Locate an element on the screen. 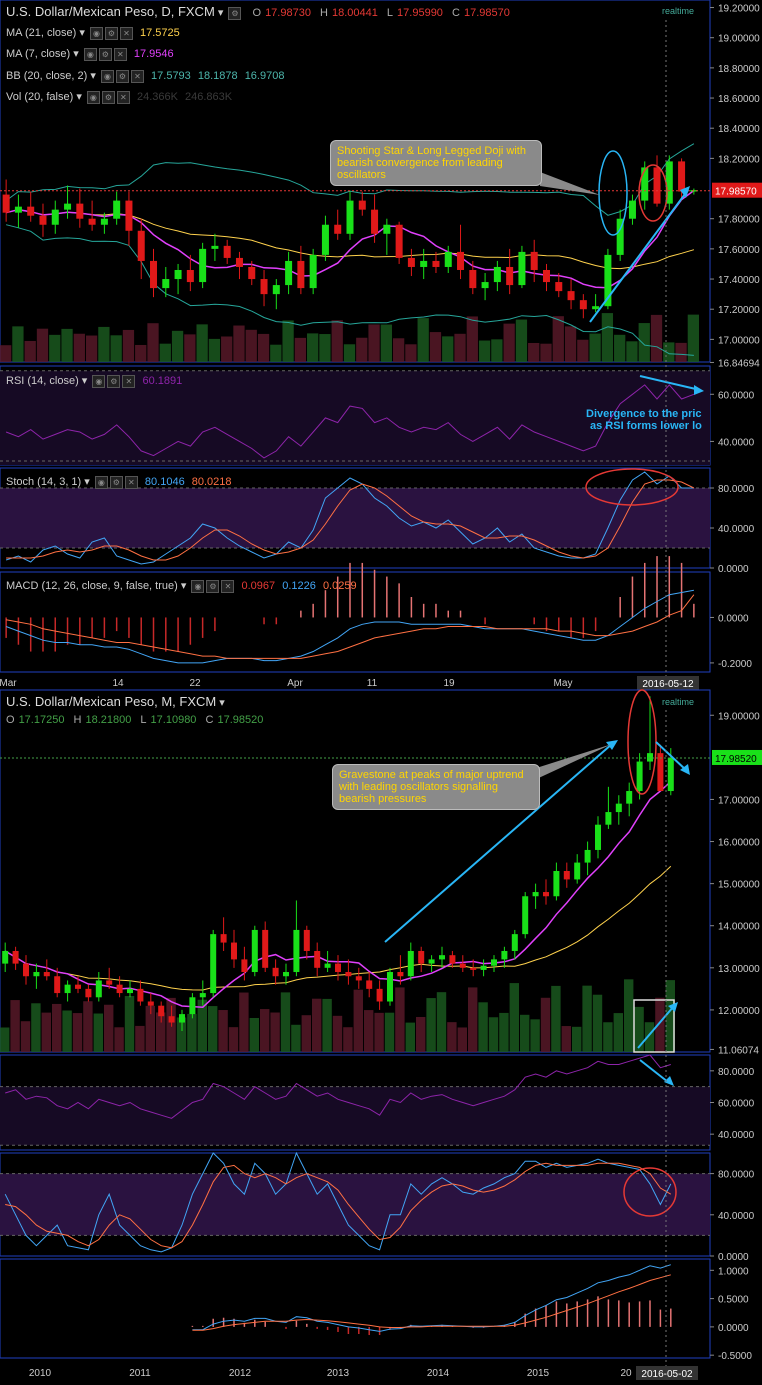 The width and height of the screenshot is (762, 1385). daily-x-tick-7: 2016-05-12 is located at coordinates (668, 684).